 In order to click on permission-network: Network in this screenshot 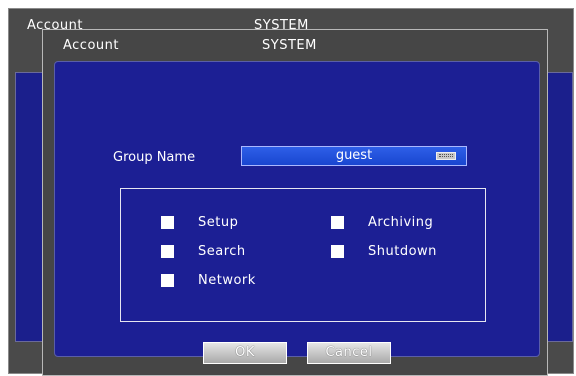, I will do `click(221, 281)`.